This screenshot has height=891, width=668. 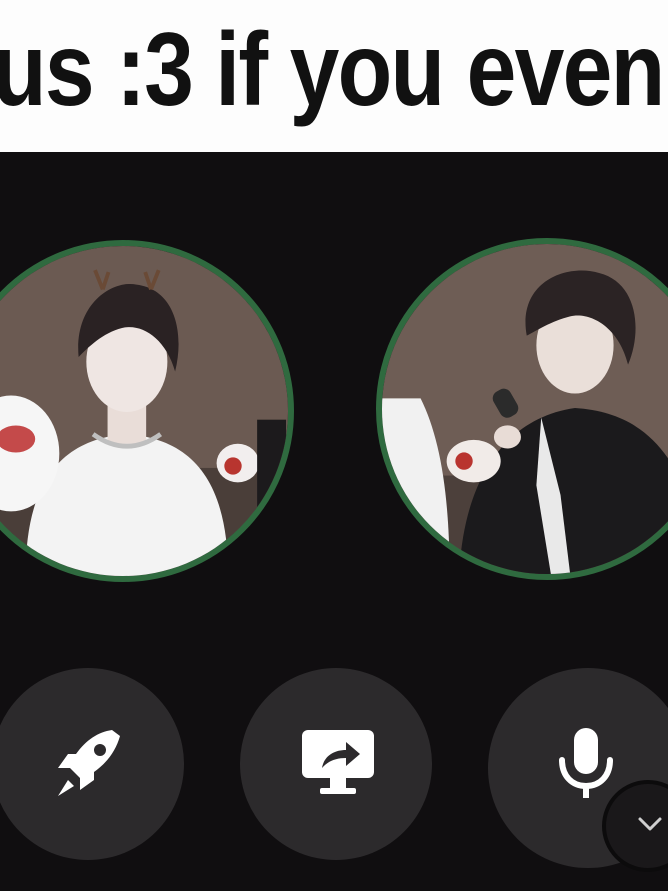 What do you see at coordinates (586, 763) in the screenshot?
I see `microphone-icon` at bounding box center [586, 763].